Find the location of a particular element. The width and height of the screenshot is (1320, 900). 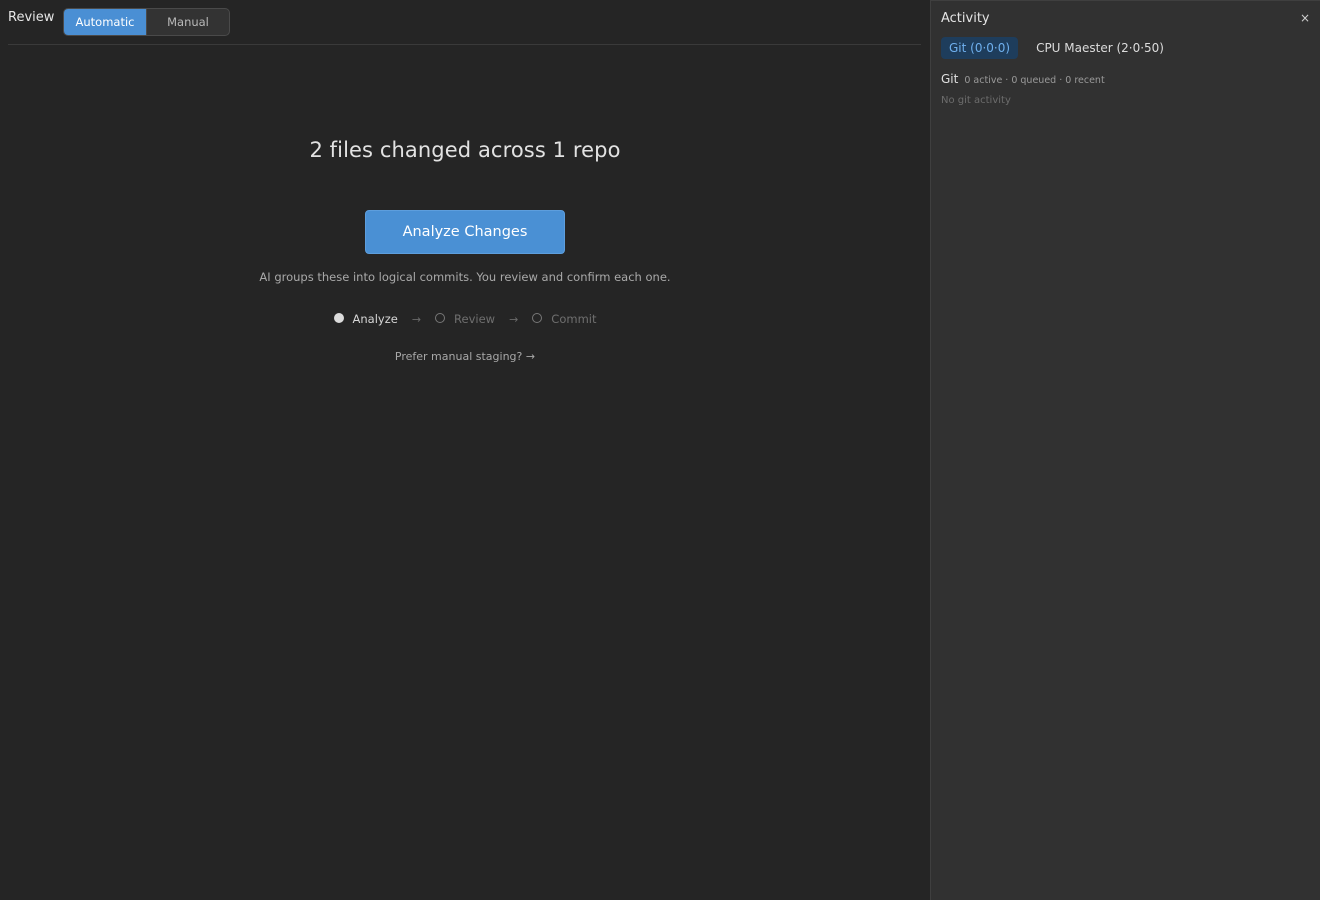

step-review-indicator is located at coordinates (440, 317).